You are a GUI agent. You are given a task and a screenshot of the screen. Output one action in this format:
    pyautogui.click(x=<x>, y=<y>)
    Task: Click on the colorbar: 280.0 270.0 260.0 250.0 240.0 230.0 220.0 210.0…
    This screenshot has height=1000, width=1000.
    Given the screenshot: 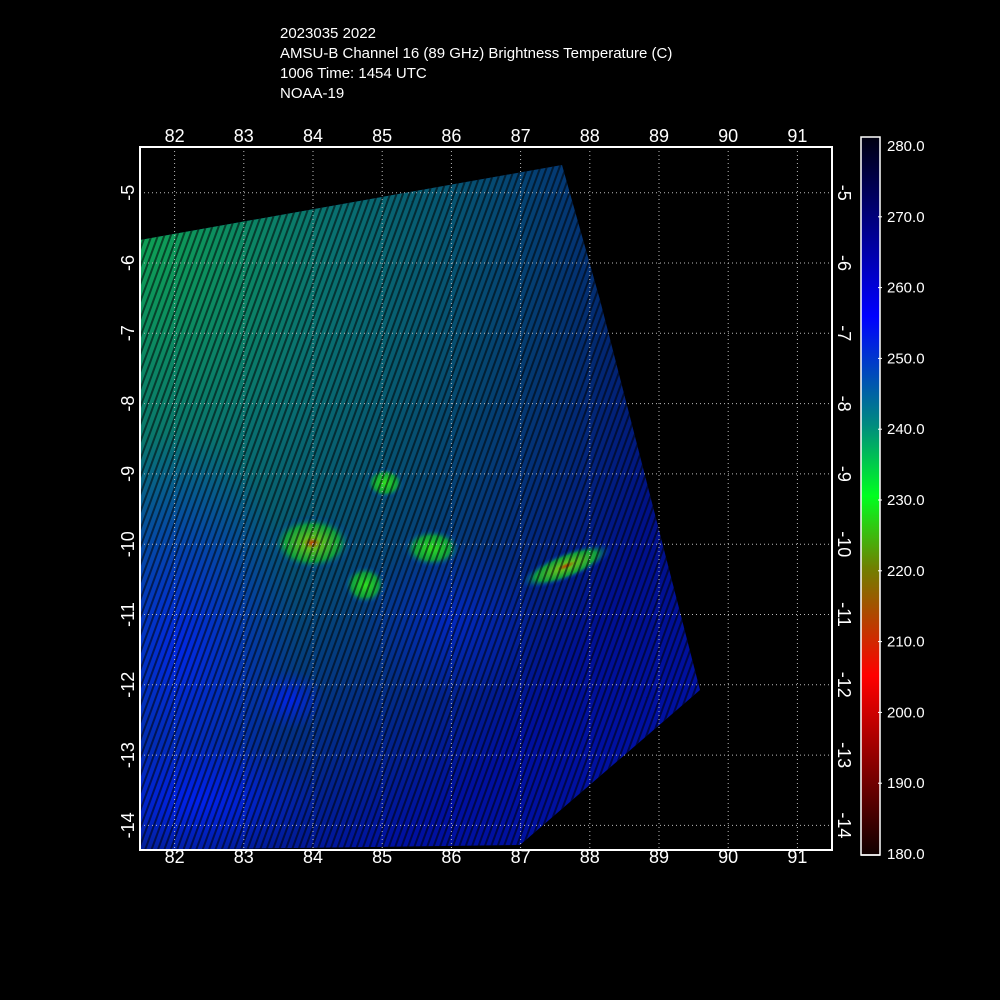 What is the action you would take?
    pyautogui.click(x=892, y=499)
    